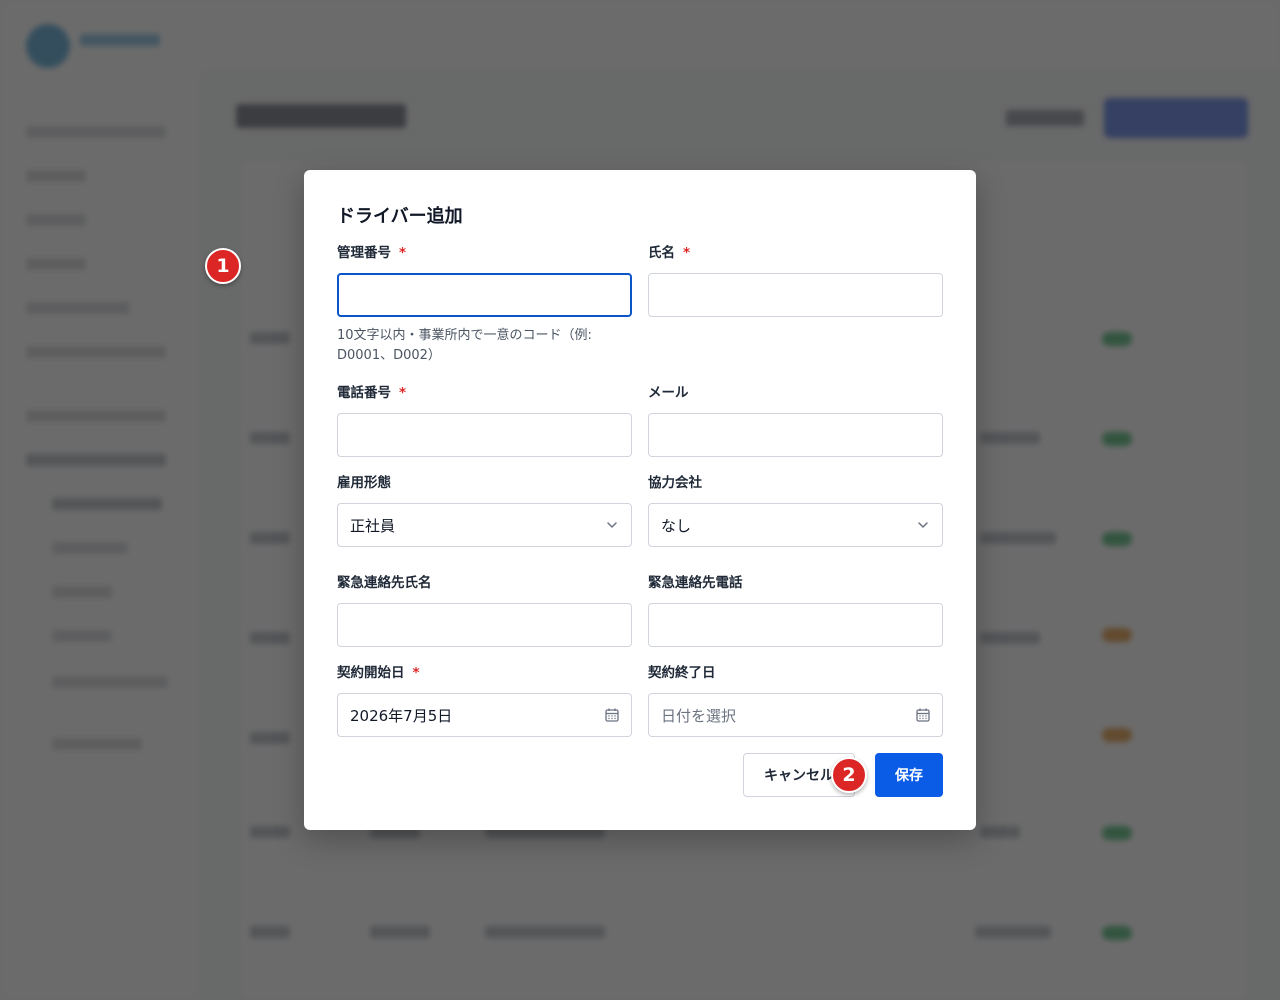 The width and height of the screenshot is (1280, 1000). Describe the element at coordinates (682, 673) in the screenshot. I see `contract-end-label: 契約終了日` at that location.